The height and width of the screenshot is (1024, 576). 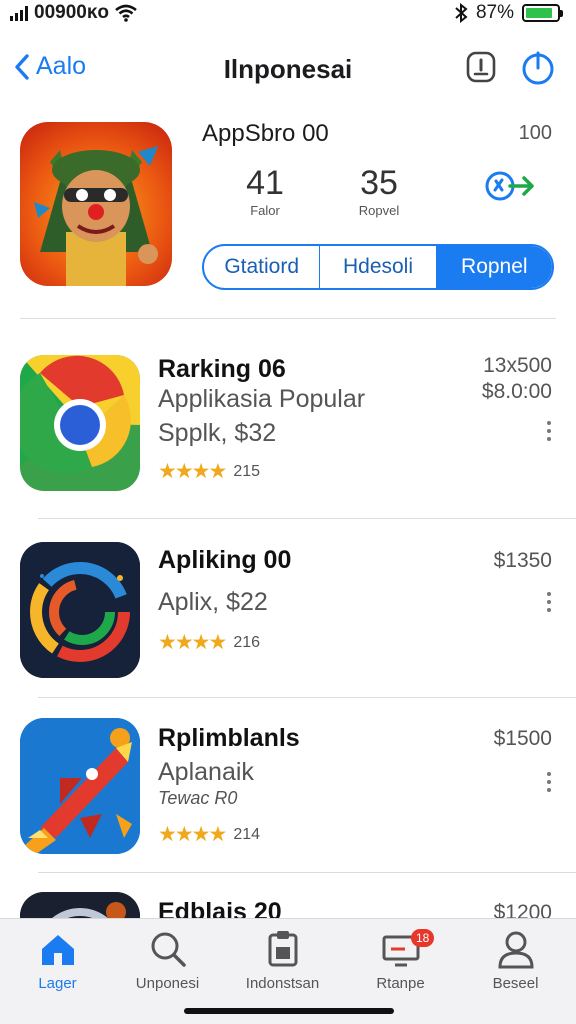 I want to click on tab-indonstsan: Indonstsan, so click(x=282, y=960).